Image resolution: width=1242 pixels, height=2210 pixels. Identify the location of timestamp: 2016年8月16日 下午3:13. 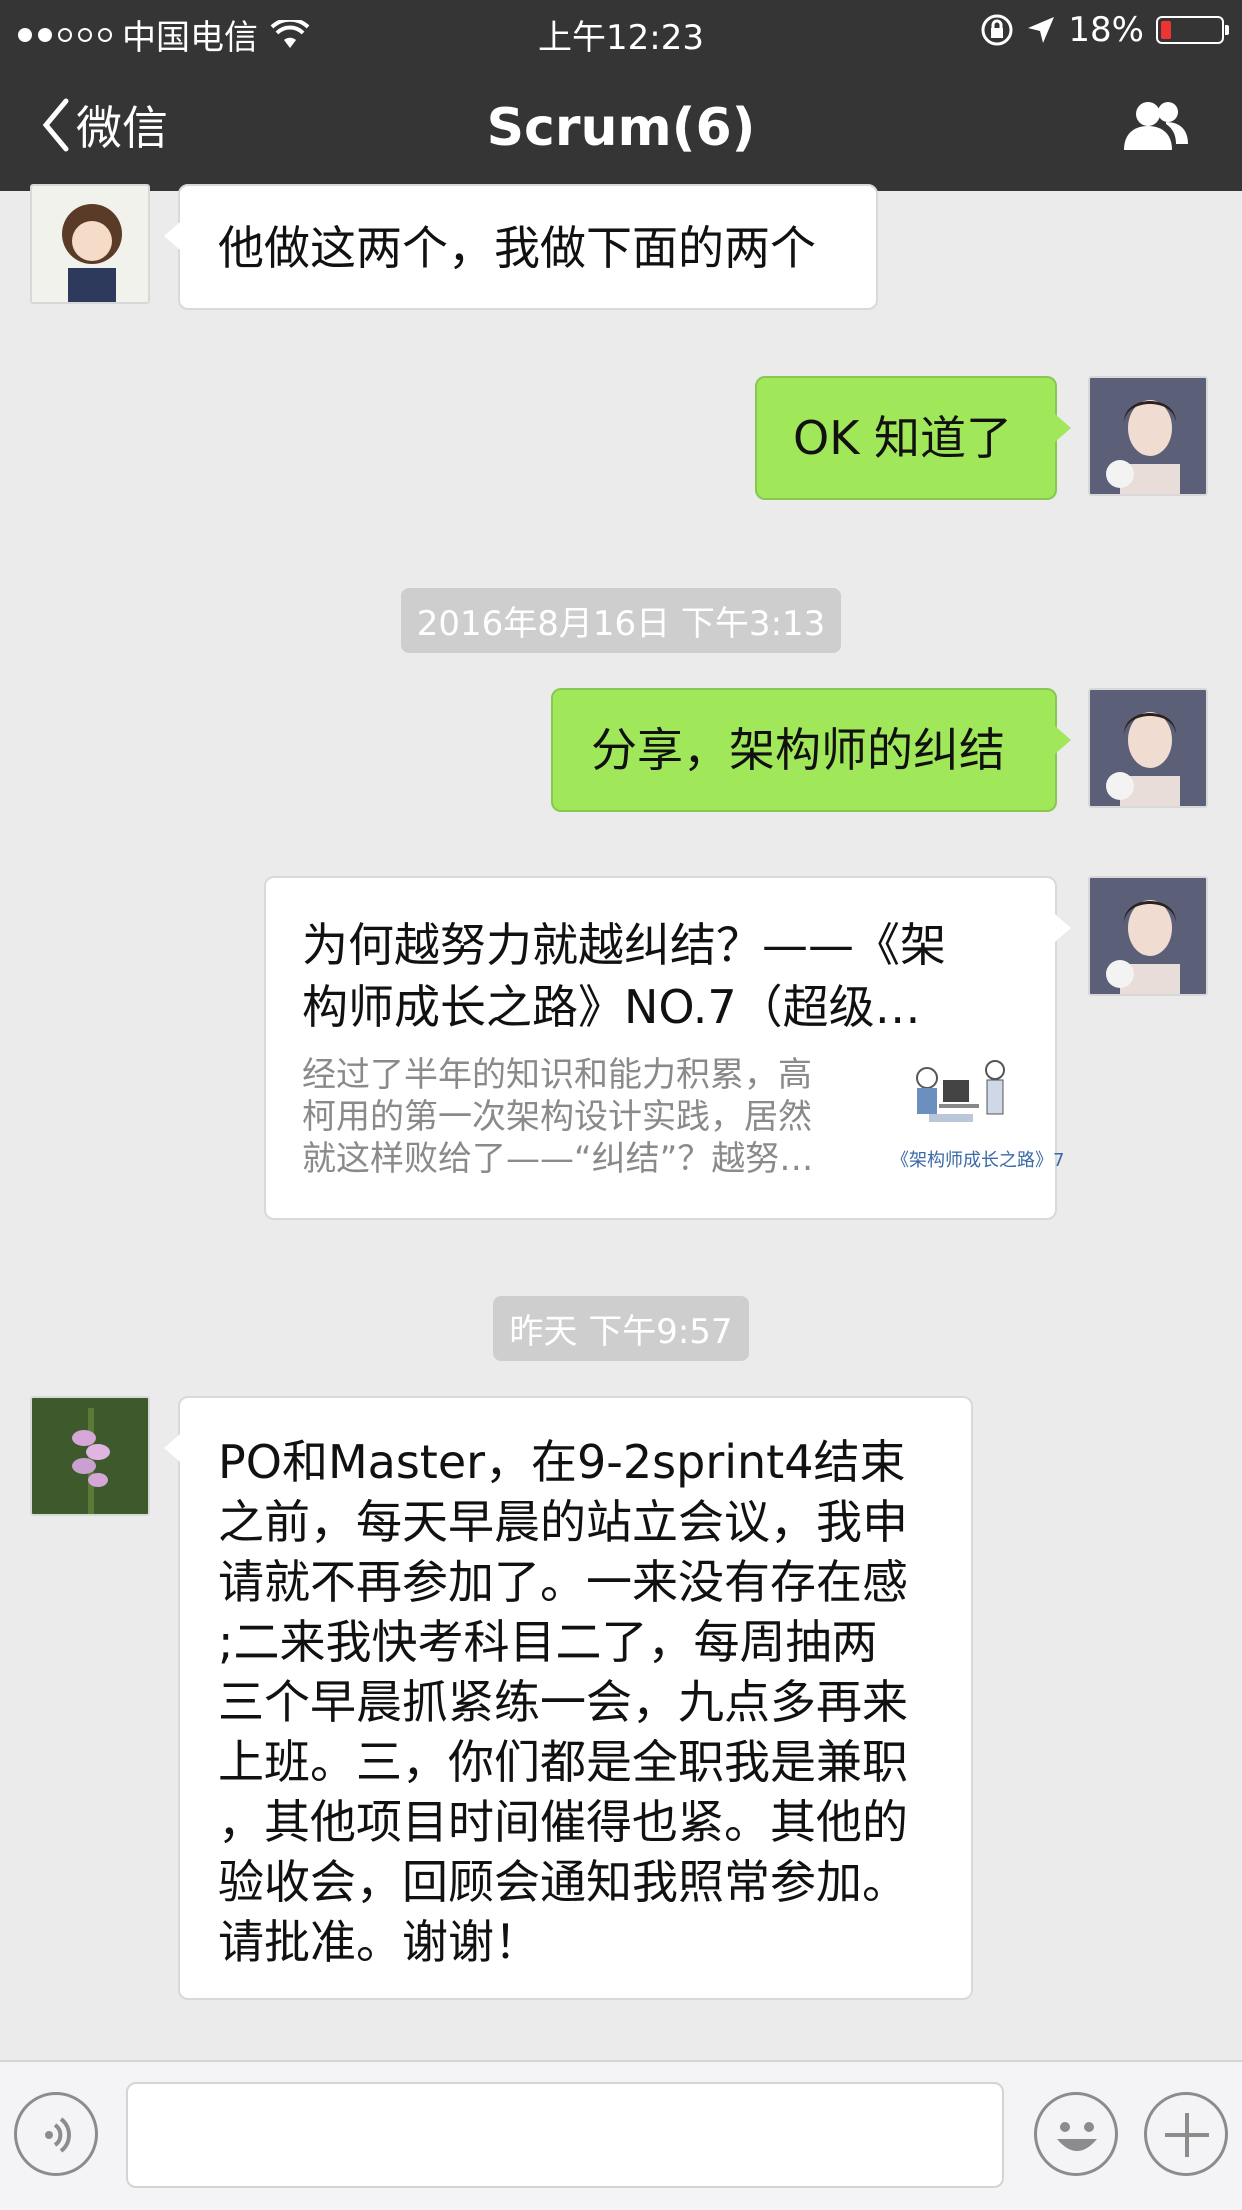
(621, 620).